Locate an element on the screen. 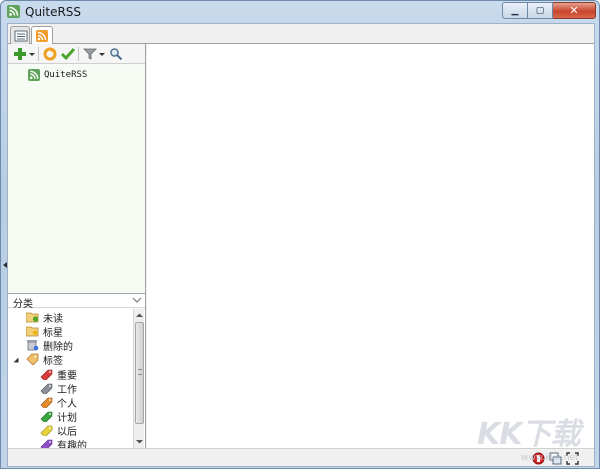 Image resolution: width=600 pixels, height=469 pixels. add-feed-button is located at coordinates (20, 54).